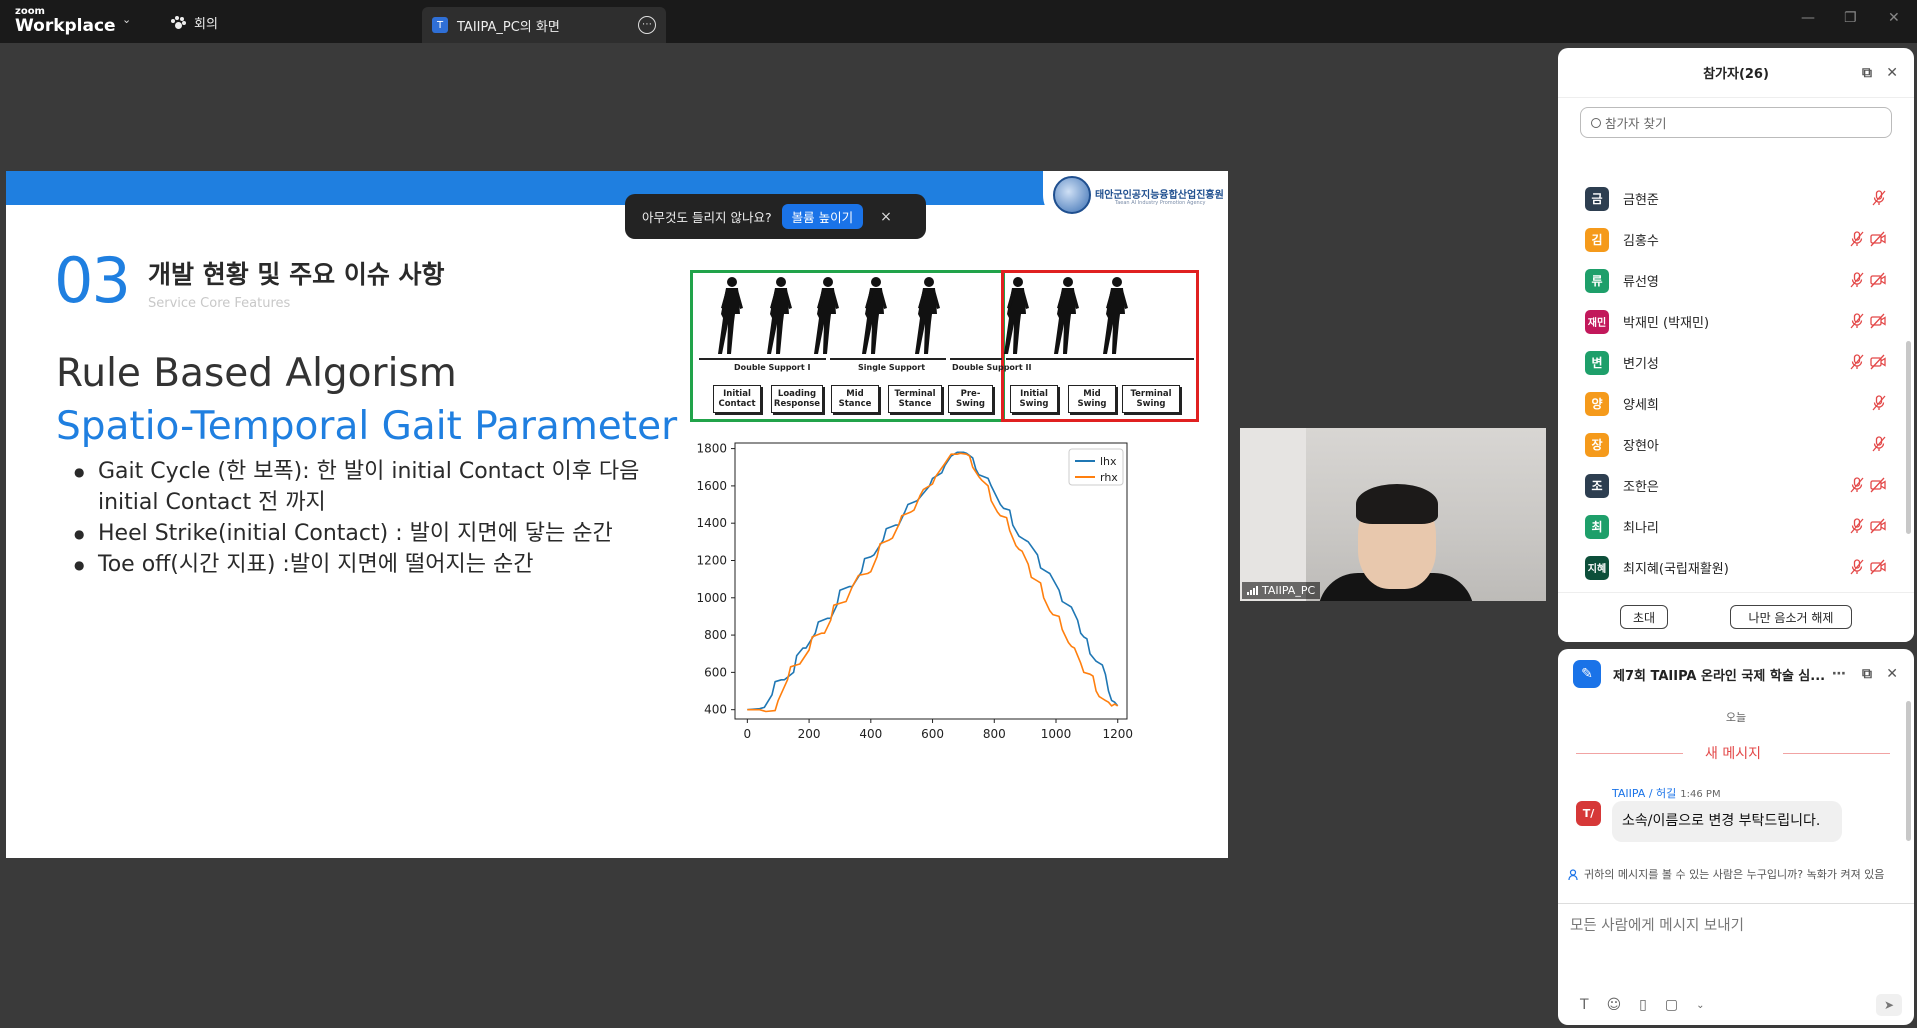 This screenshot has width=1917, height=1028. Describe the element at coordinates (992, 367) in the screenshot. I see `phase-label: Double Support II` at that location.